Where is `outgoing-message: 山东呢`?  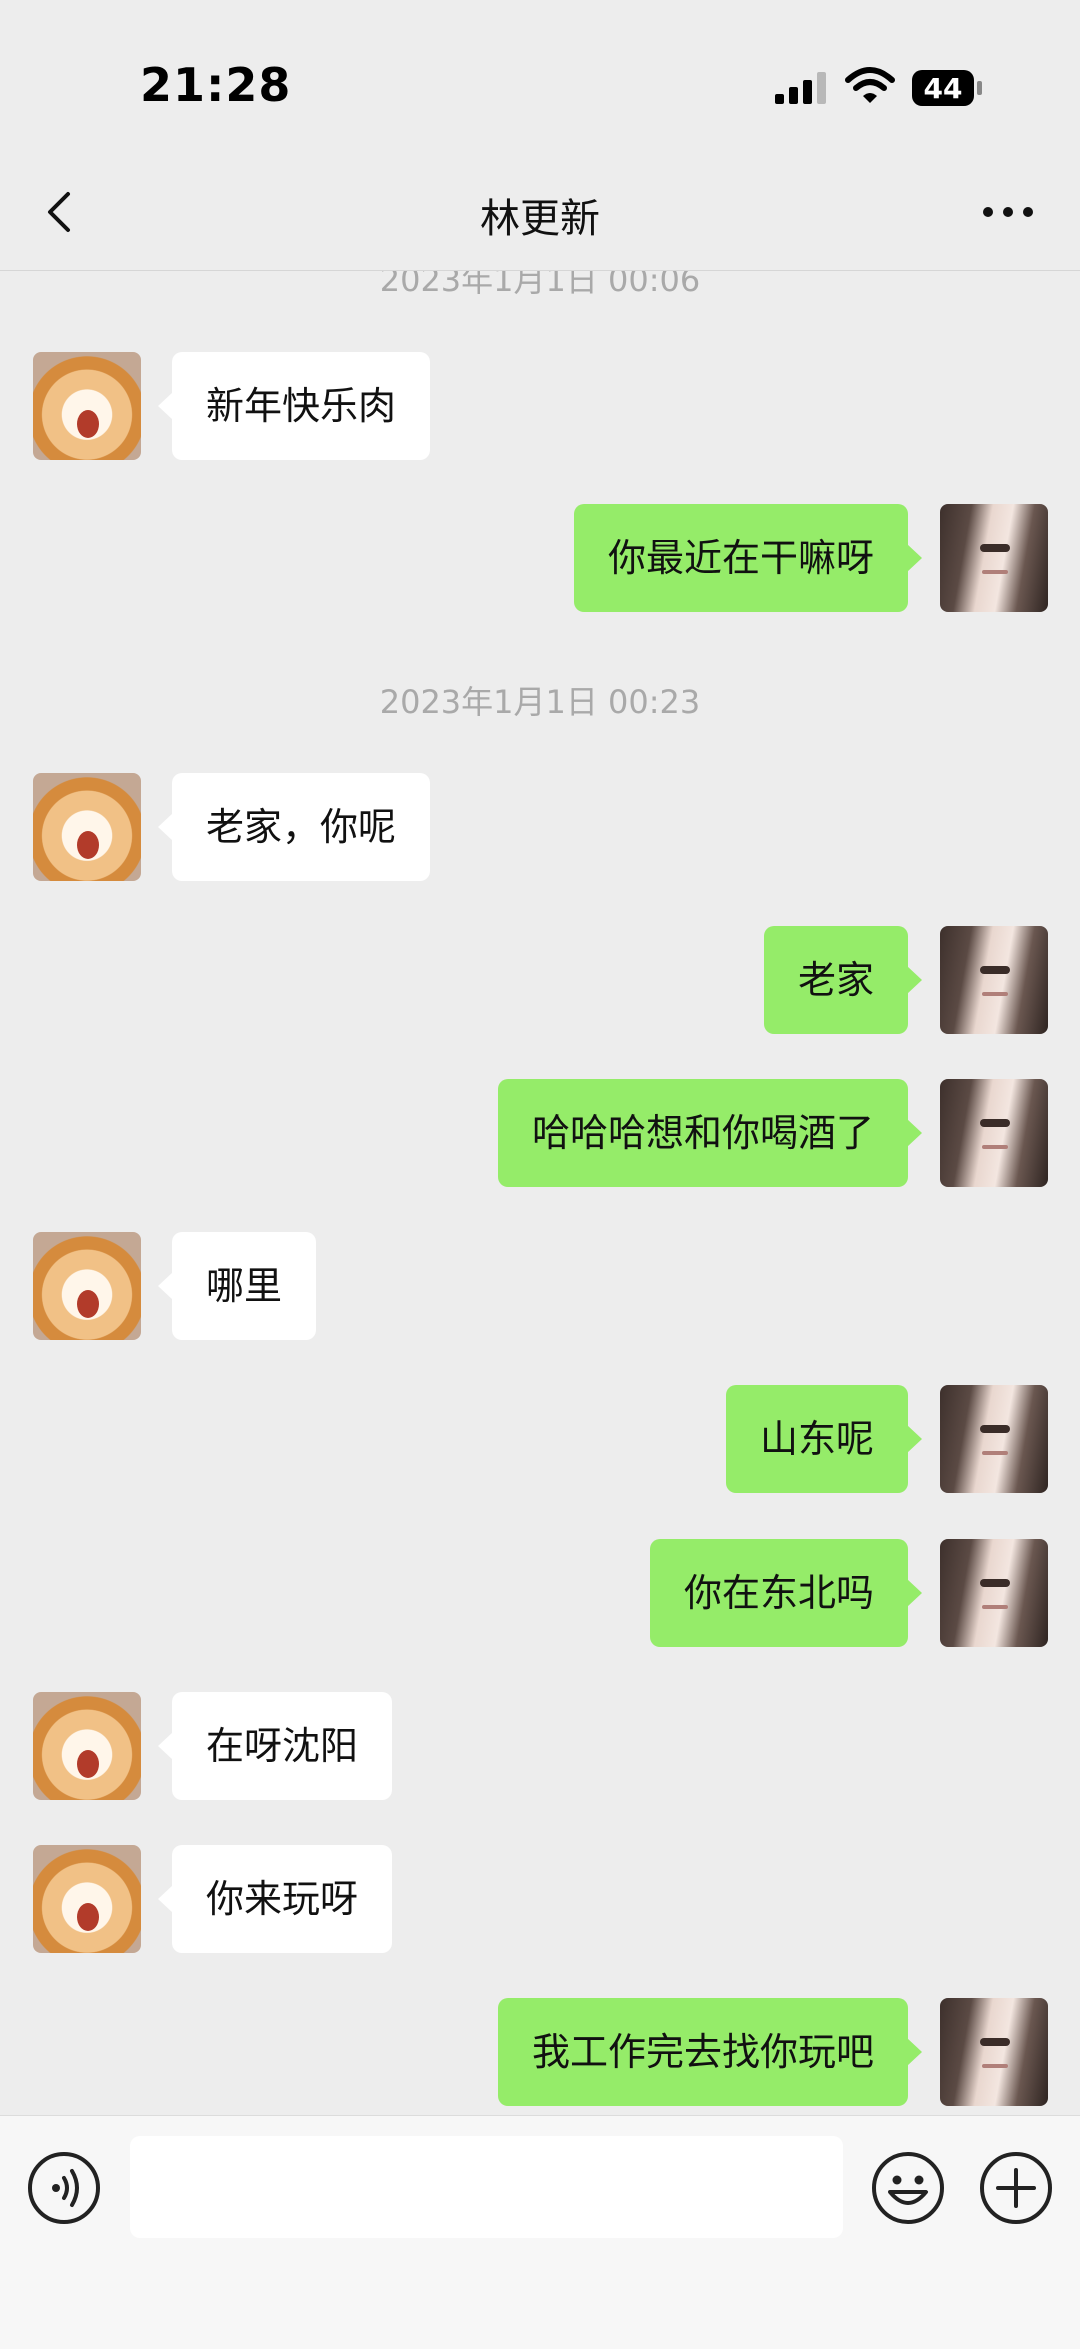 outgoing-message: 山东呢 is located at coordinates (824, 1439).